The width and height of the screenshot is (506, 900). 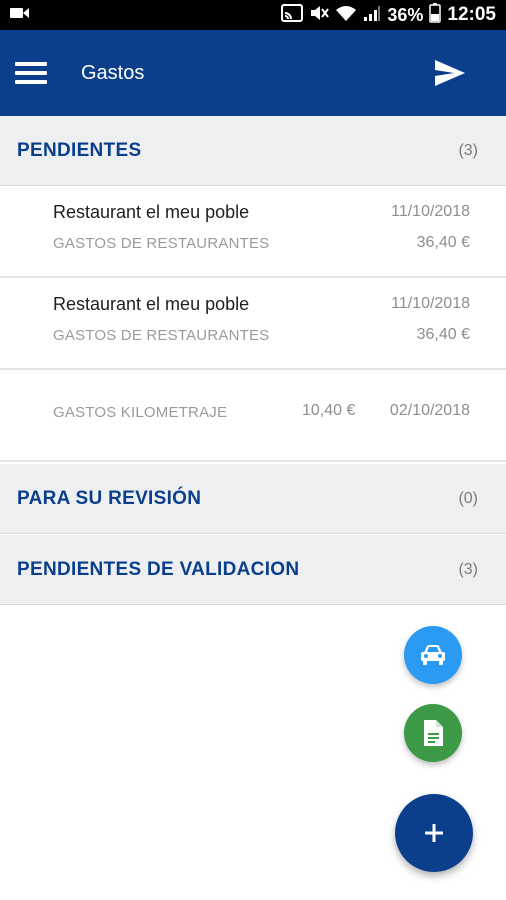 I want to click on section-title: PENDIENTES, so click(x=79, y=150).